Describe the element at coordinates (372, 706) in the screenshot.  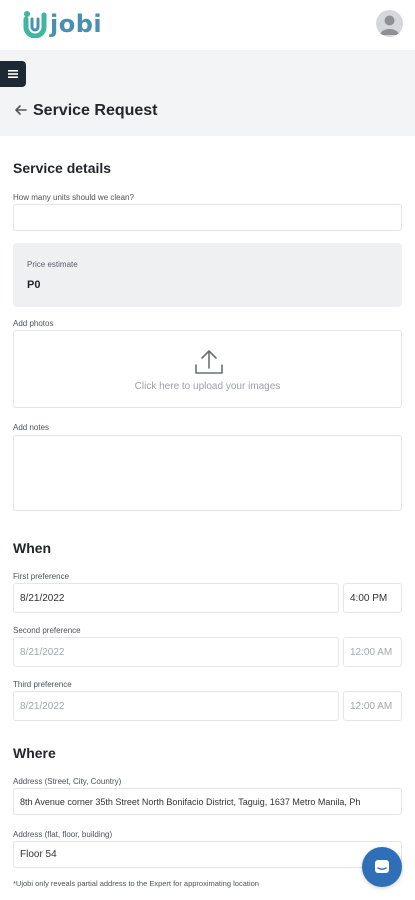
I see `third-preference-time: 12:00 AM` at that location.